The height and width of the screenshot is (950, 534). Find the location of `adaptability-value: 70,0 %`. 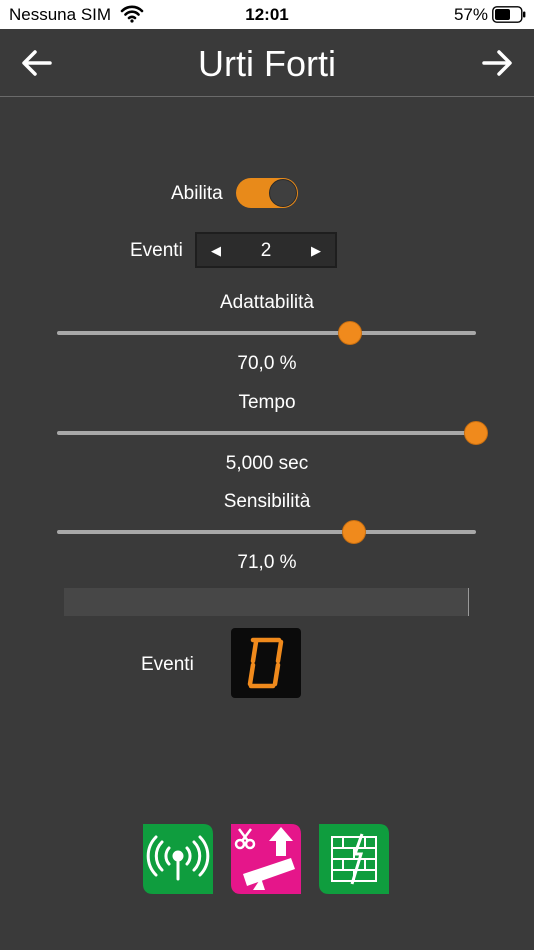

adaptability-value: 70,0 % is located at coordinates (267, 363).